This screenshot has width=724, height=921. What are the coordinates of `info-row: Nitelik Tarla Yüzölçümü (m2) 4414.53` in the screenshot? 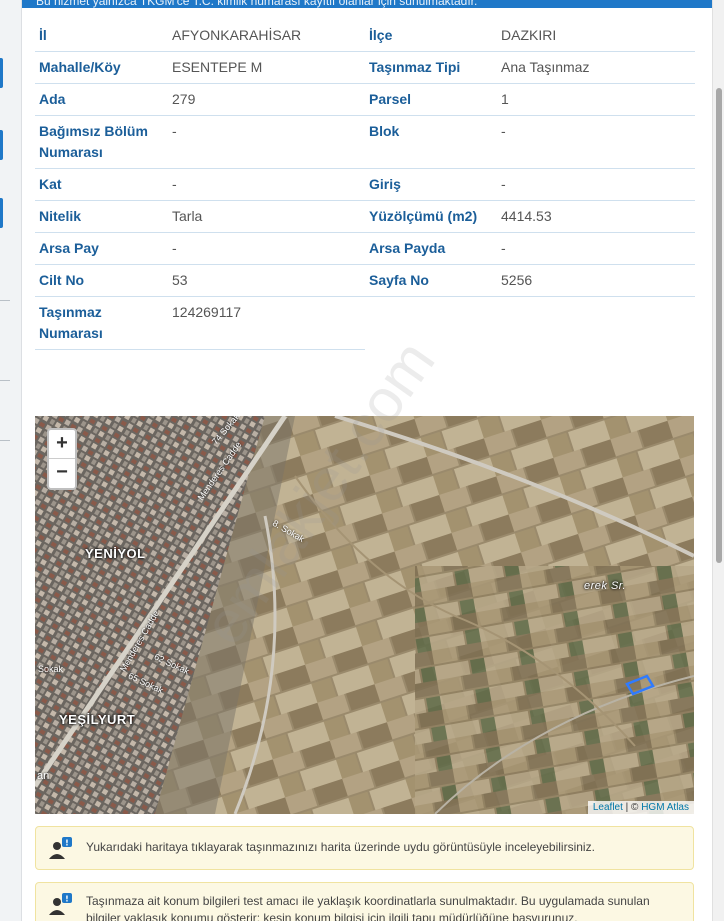 It's located at (365, 217).